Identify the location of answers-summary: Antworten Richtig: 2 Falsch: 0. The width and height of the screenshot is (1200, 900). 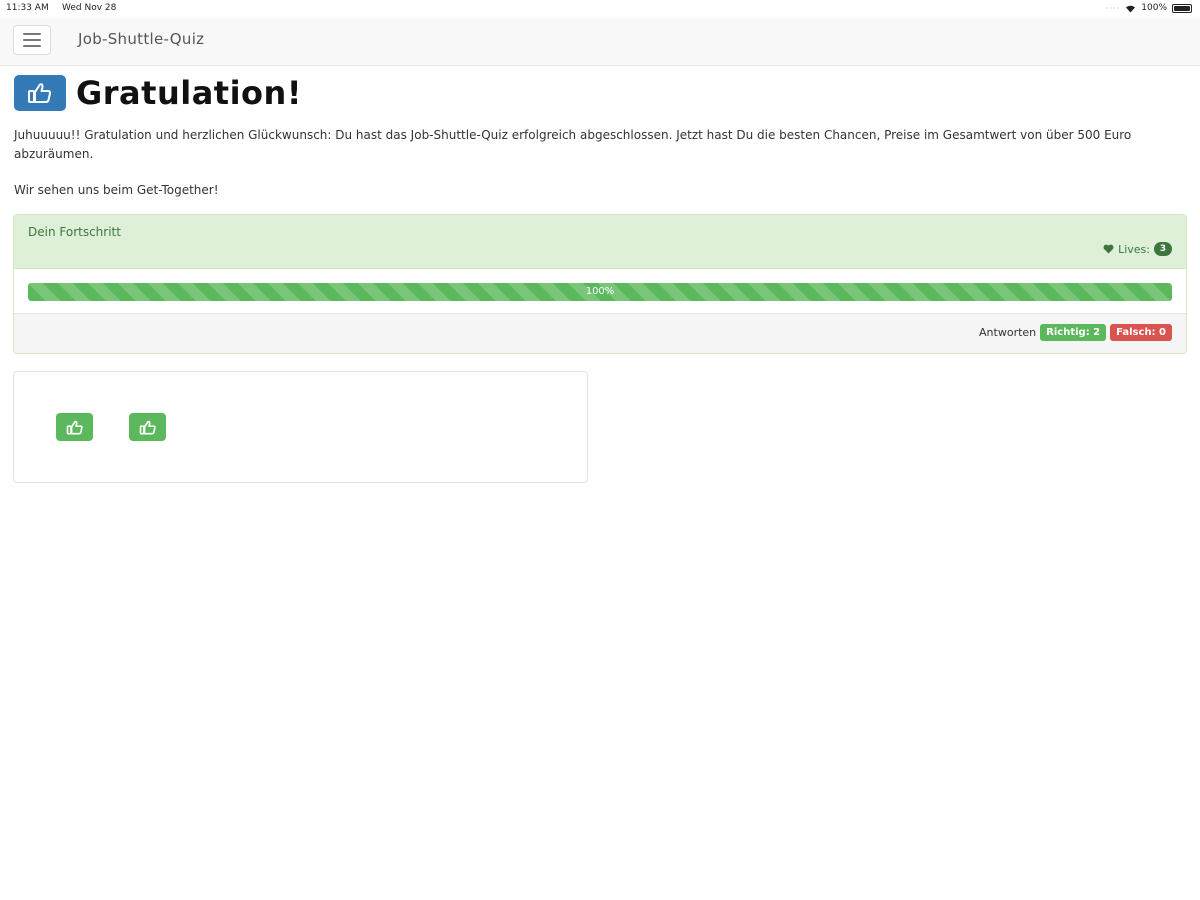
(1075, 332).